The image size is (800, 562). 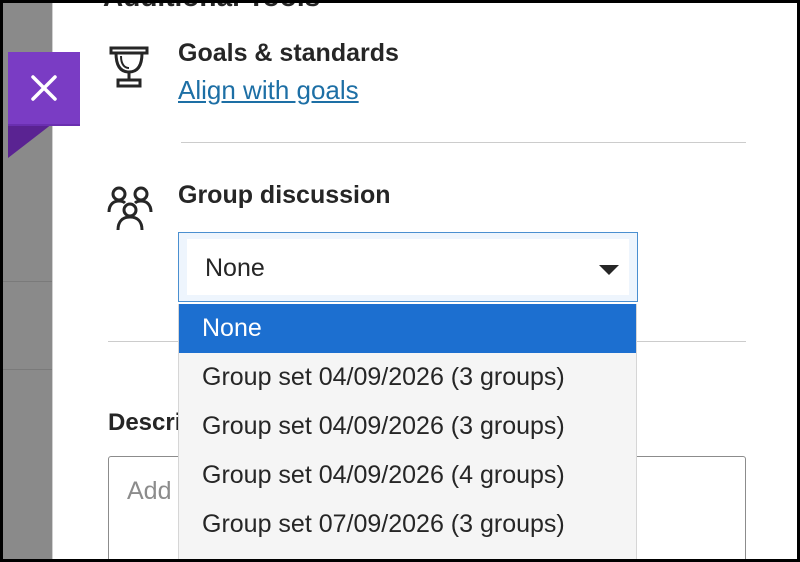 I want to click on close-icon, so click(x=44, y=88).